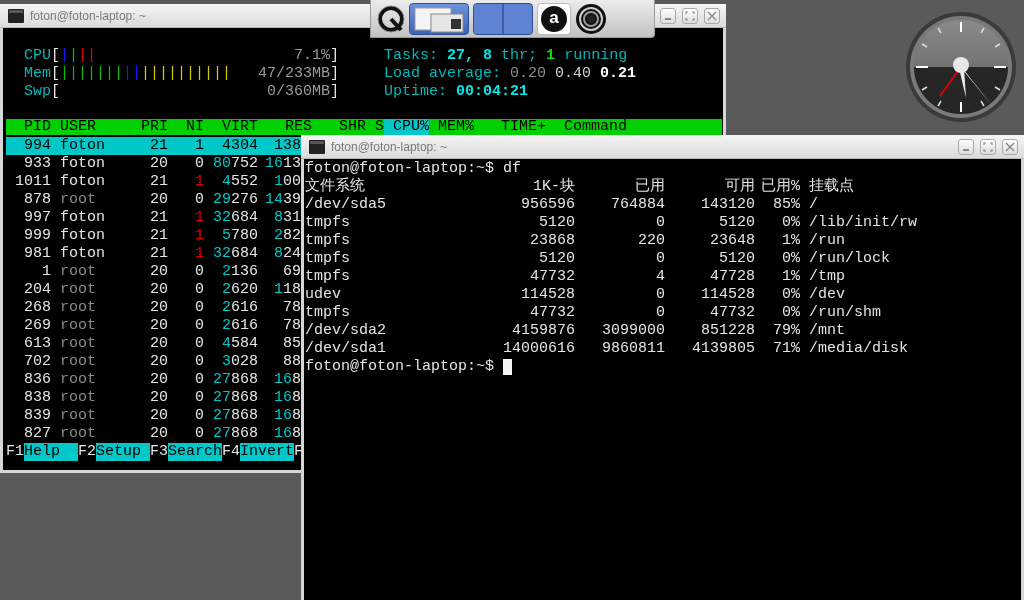 This screenshot has width=1024, height=600. What do you see at coordinates (400, 367) in the screenshot?
I see `prompt-text: foton@foton-laptop:~$` at bounding box center [400, 367].